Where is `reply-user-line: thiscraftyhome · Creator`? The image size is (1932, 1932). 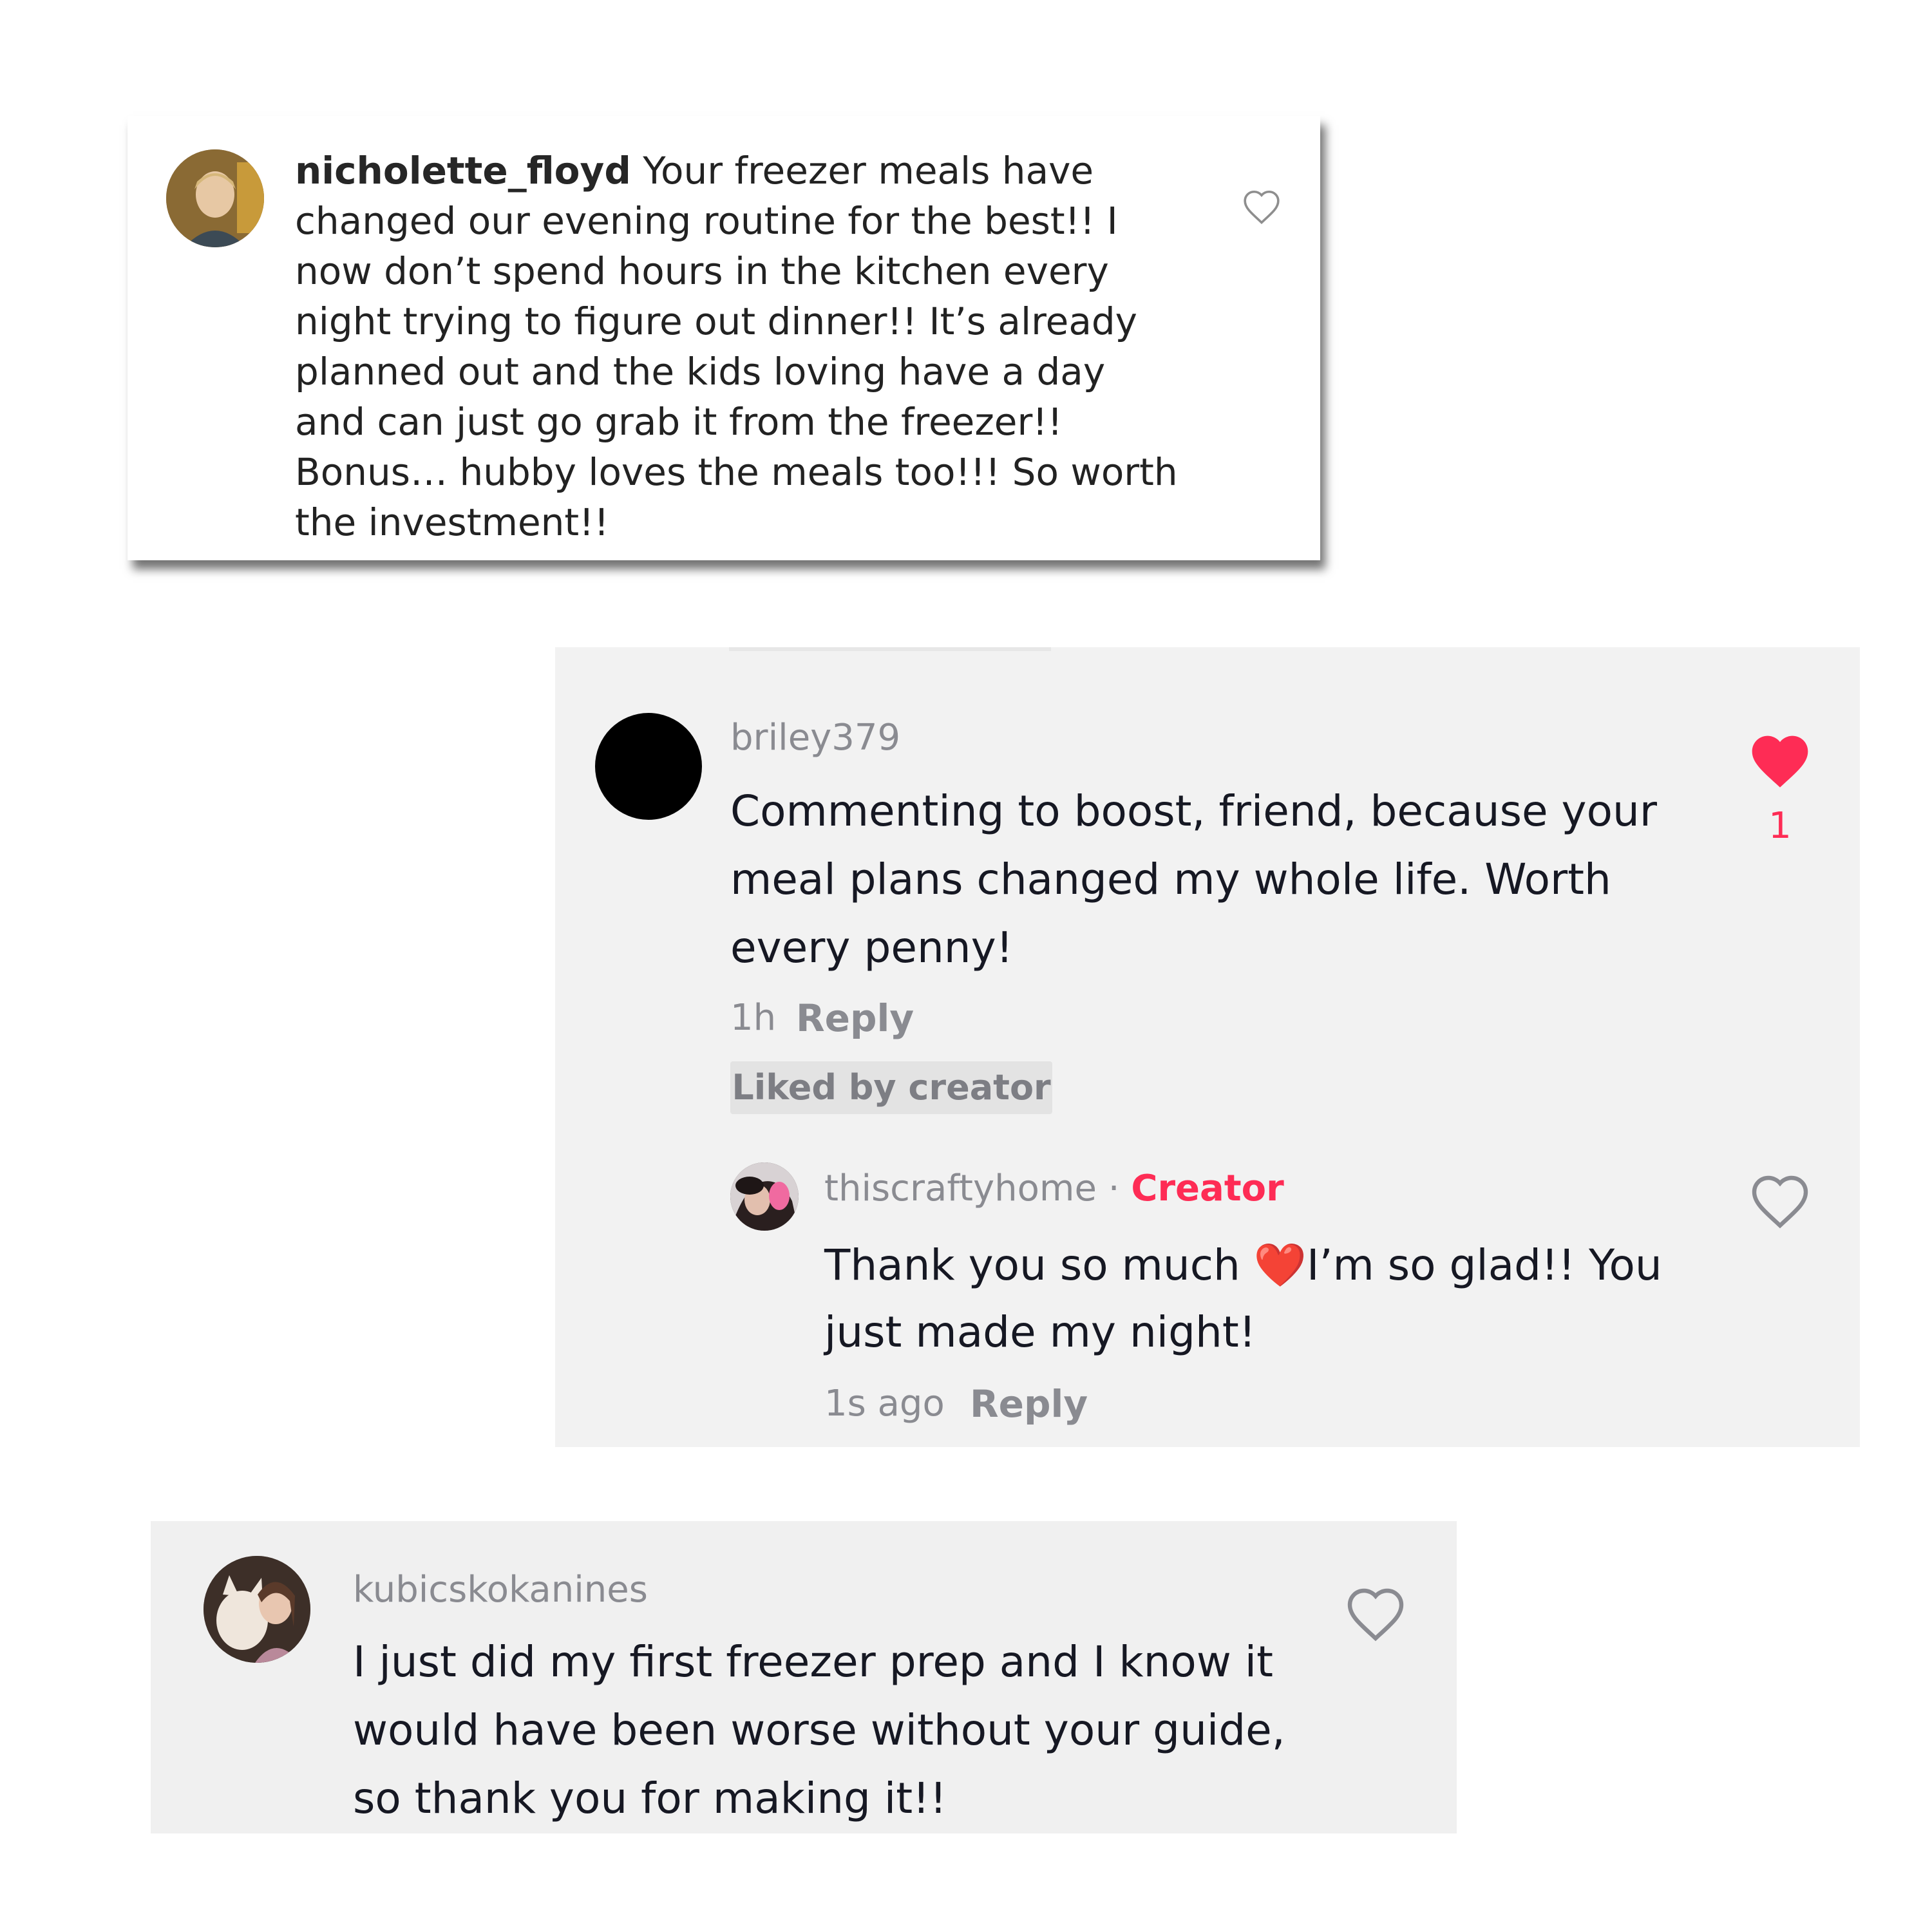
reply-user-line: thiscraftyhome · Creator is located at coordinates (1054, 1189).